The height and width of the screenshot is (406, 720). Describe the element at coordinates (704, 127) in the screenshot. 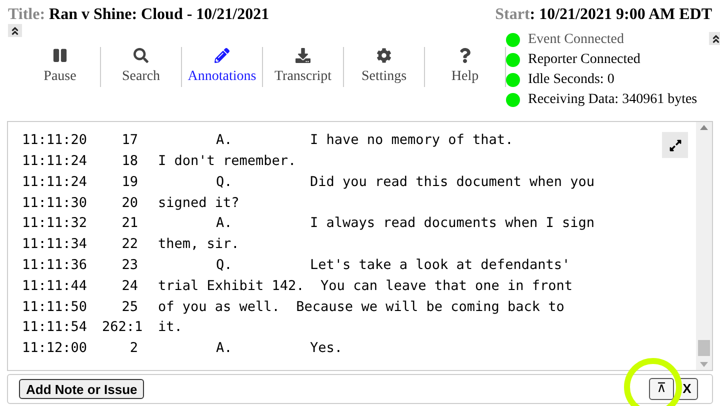

I see `scroll-up-icon` at that location.